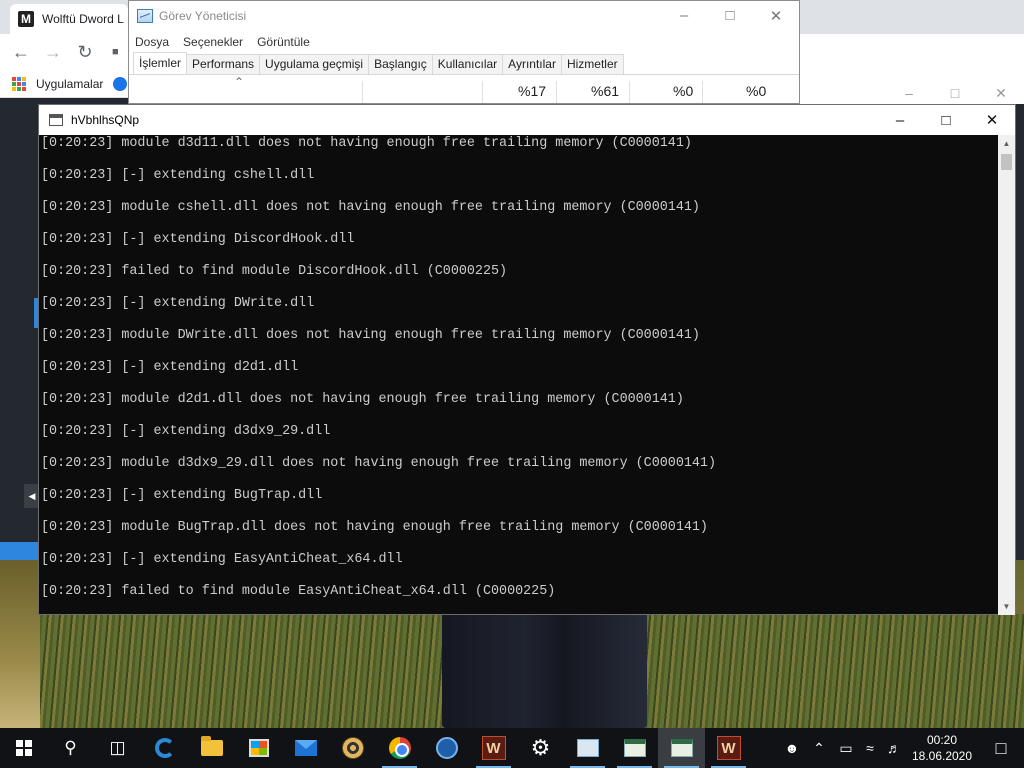 The height and width of the screenshot is (768, 1024). Describe the element at coordinates (756, 91) in the screenshot. I see `network-usage-value: %0` at that location.